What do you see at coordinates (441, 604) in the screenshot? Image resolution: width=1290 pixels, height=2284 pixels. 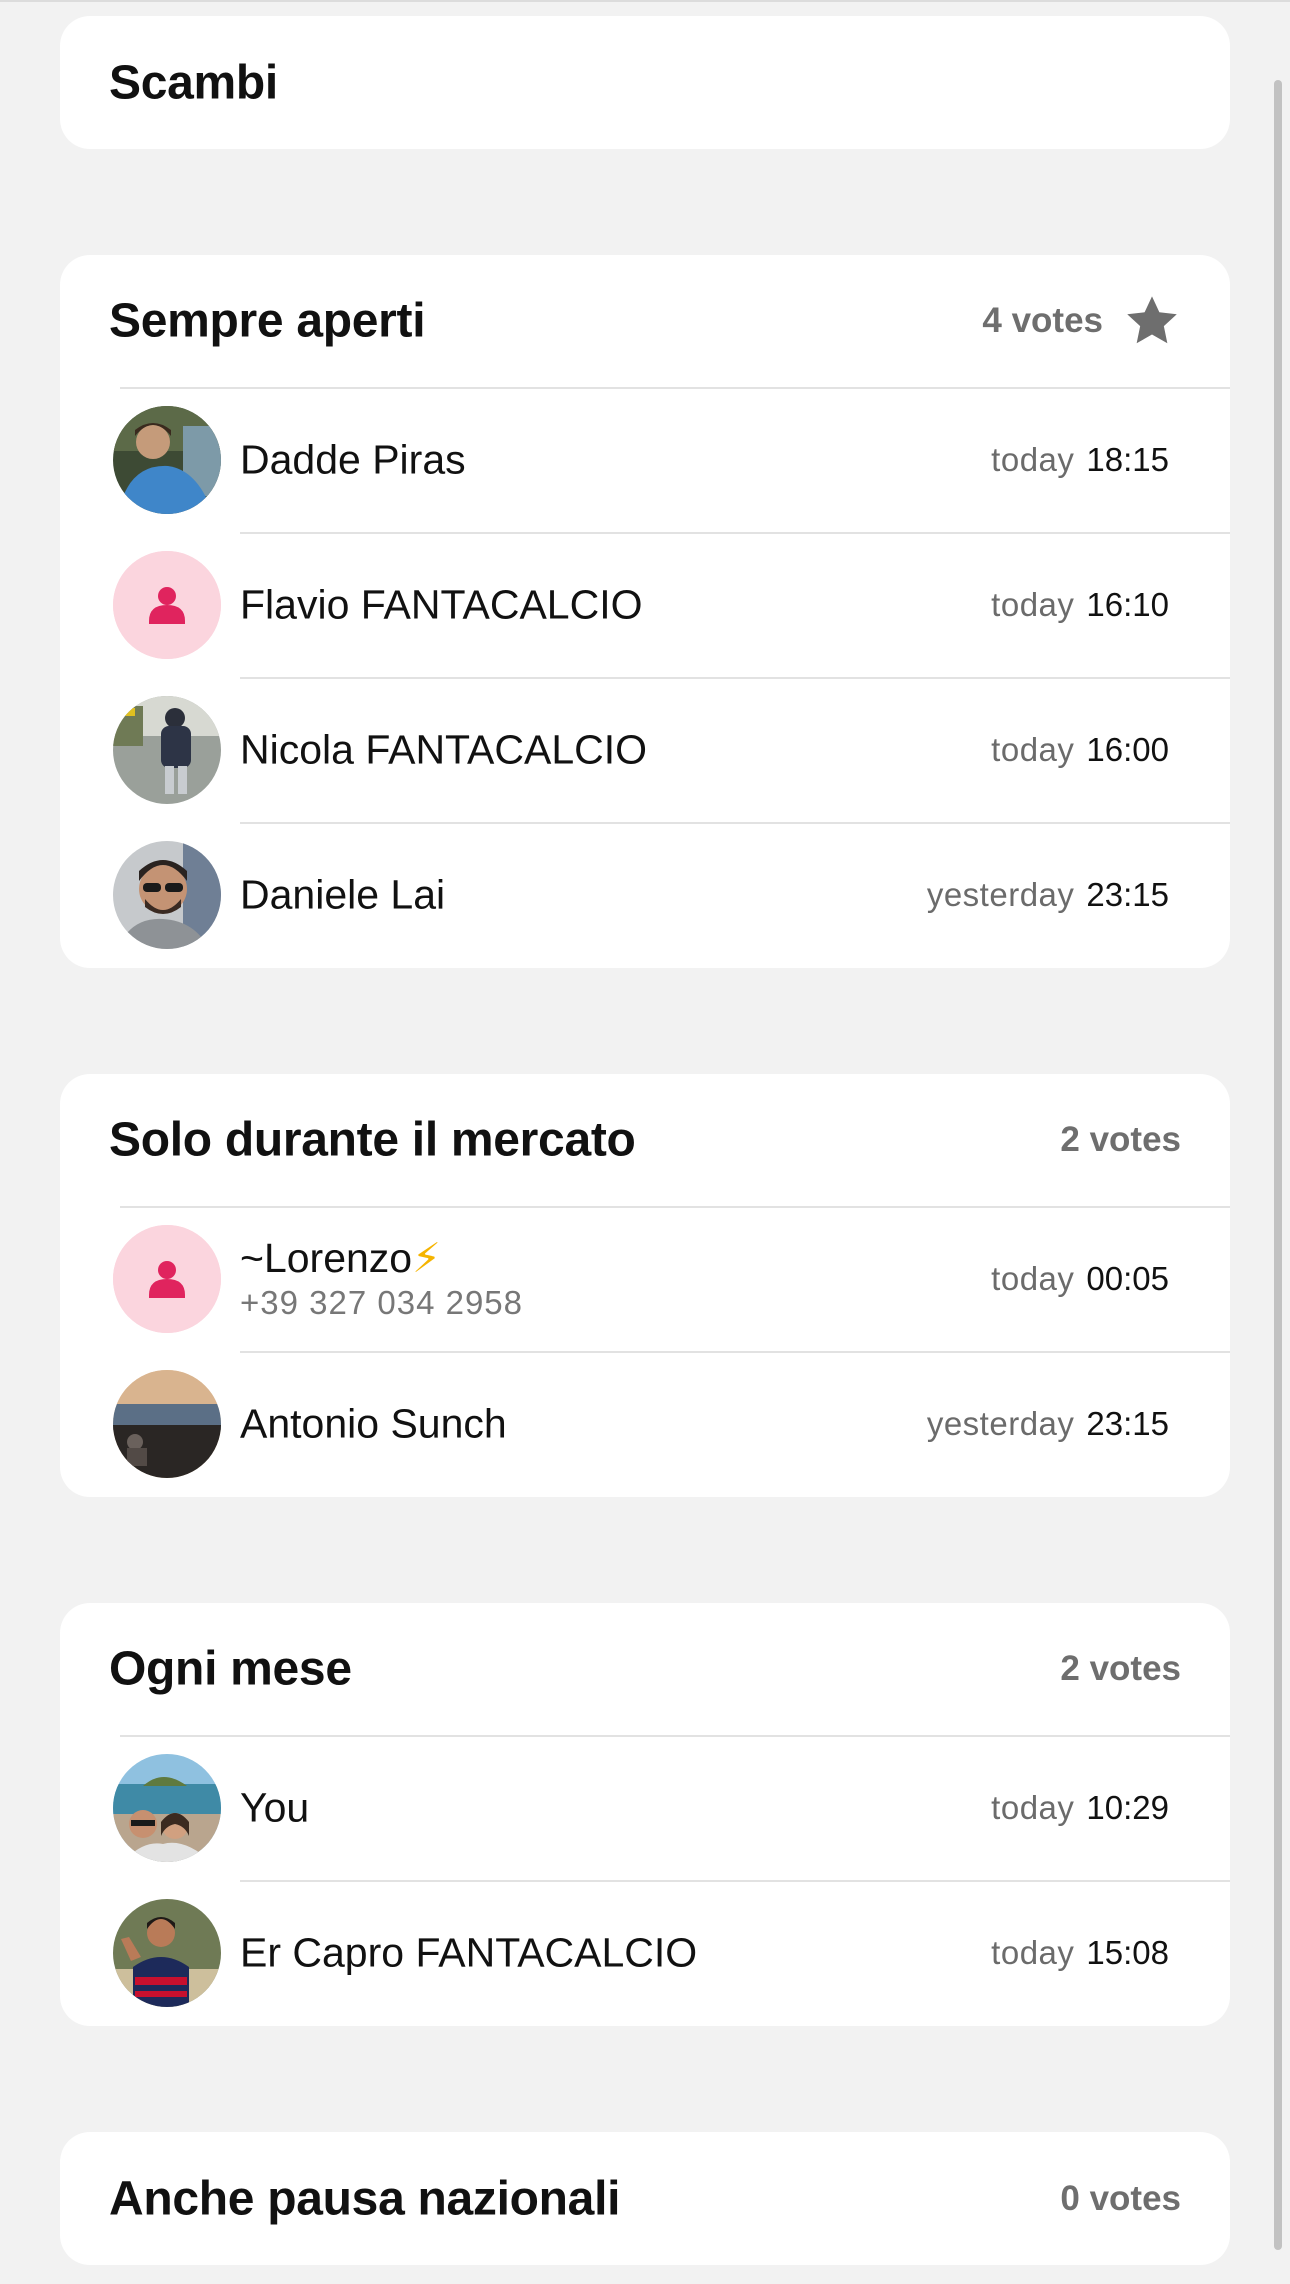 I see `voter-name: Flavio FANTACALCIO` at bounding box center [441, 604].